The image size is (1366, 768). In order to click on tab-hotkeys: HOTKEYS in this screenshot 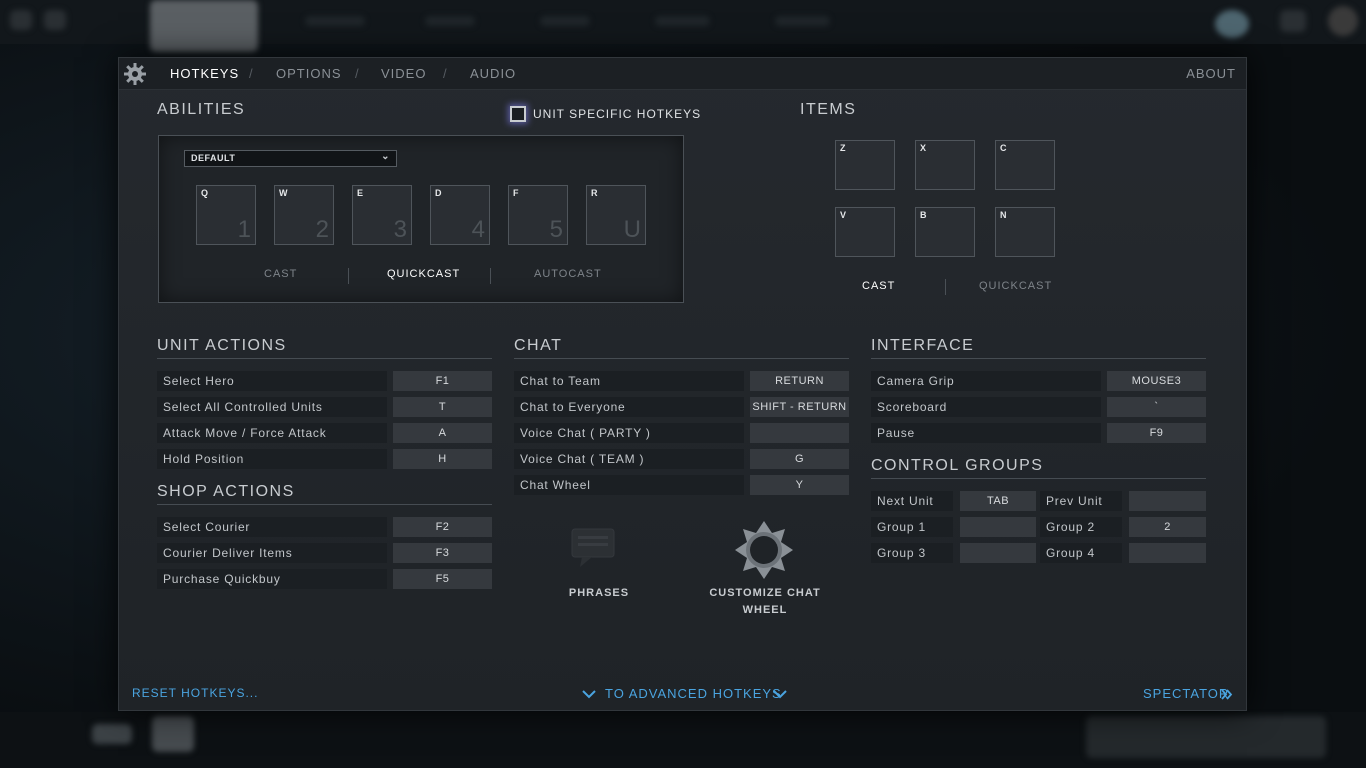, I will do `click(204, 73)`.